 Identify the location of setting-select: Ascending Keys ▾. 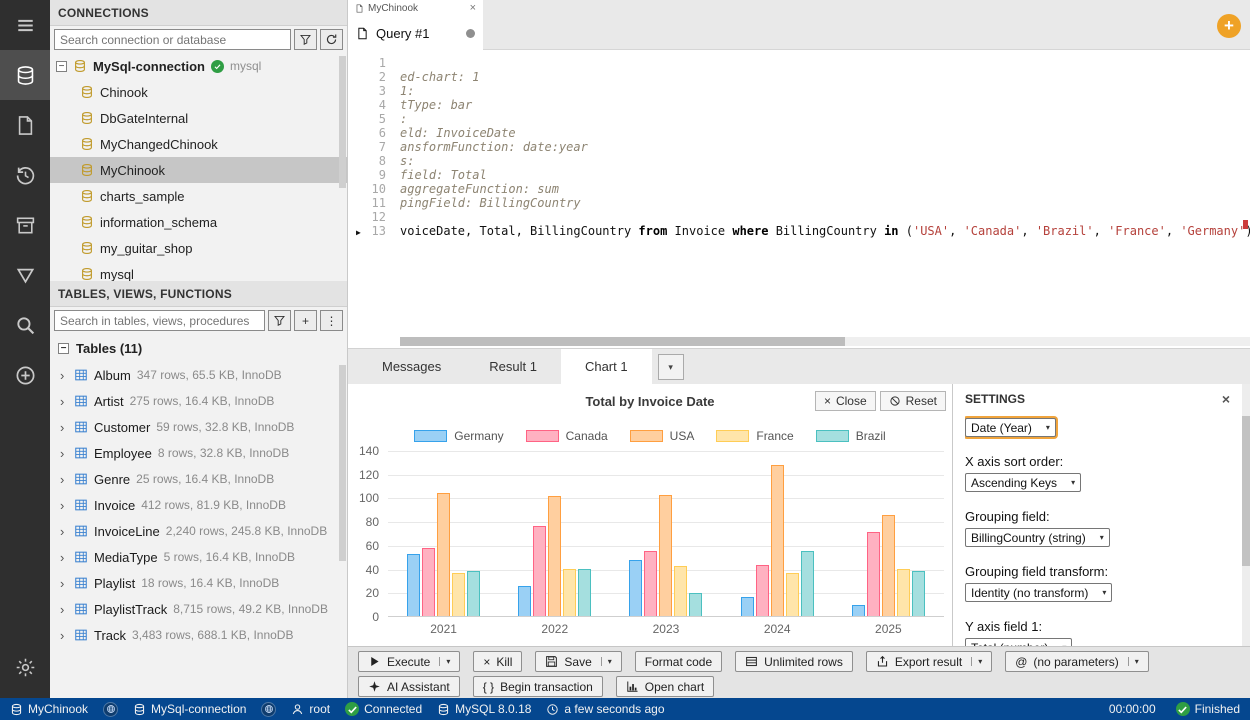
(1023, 482).